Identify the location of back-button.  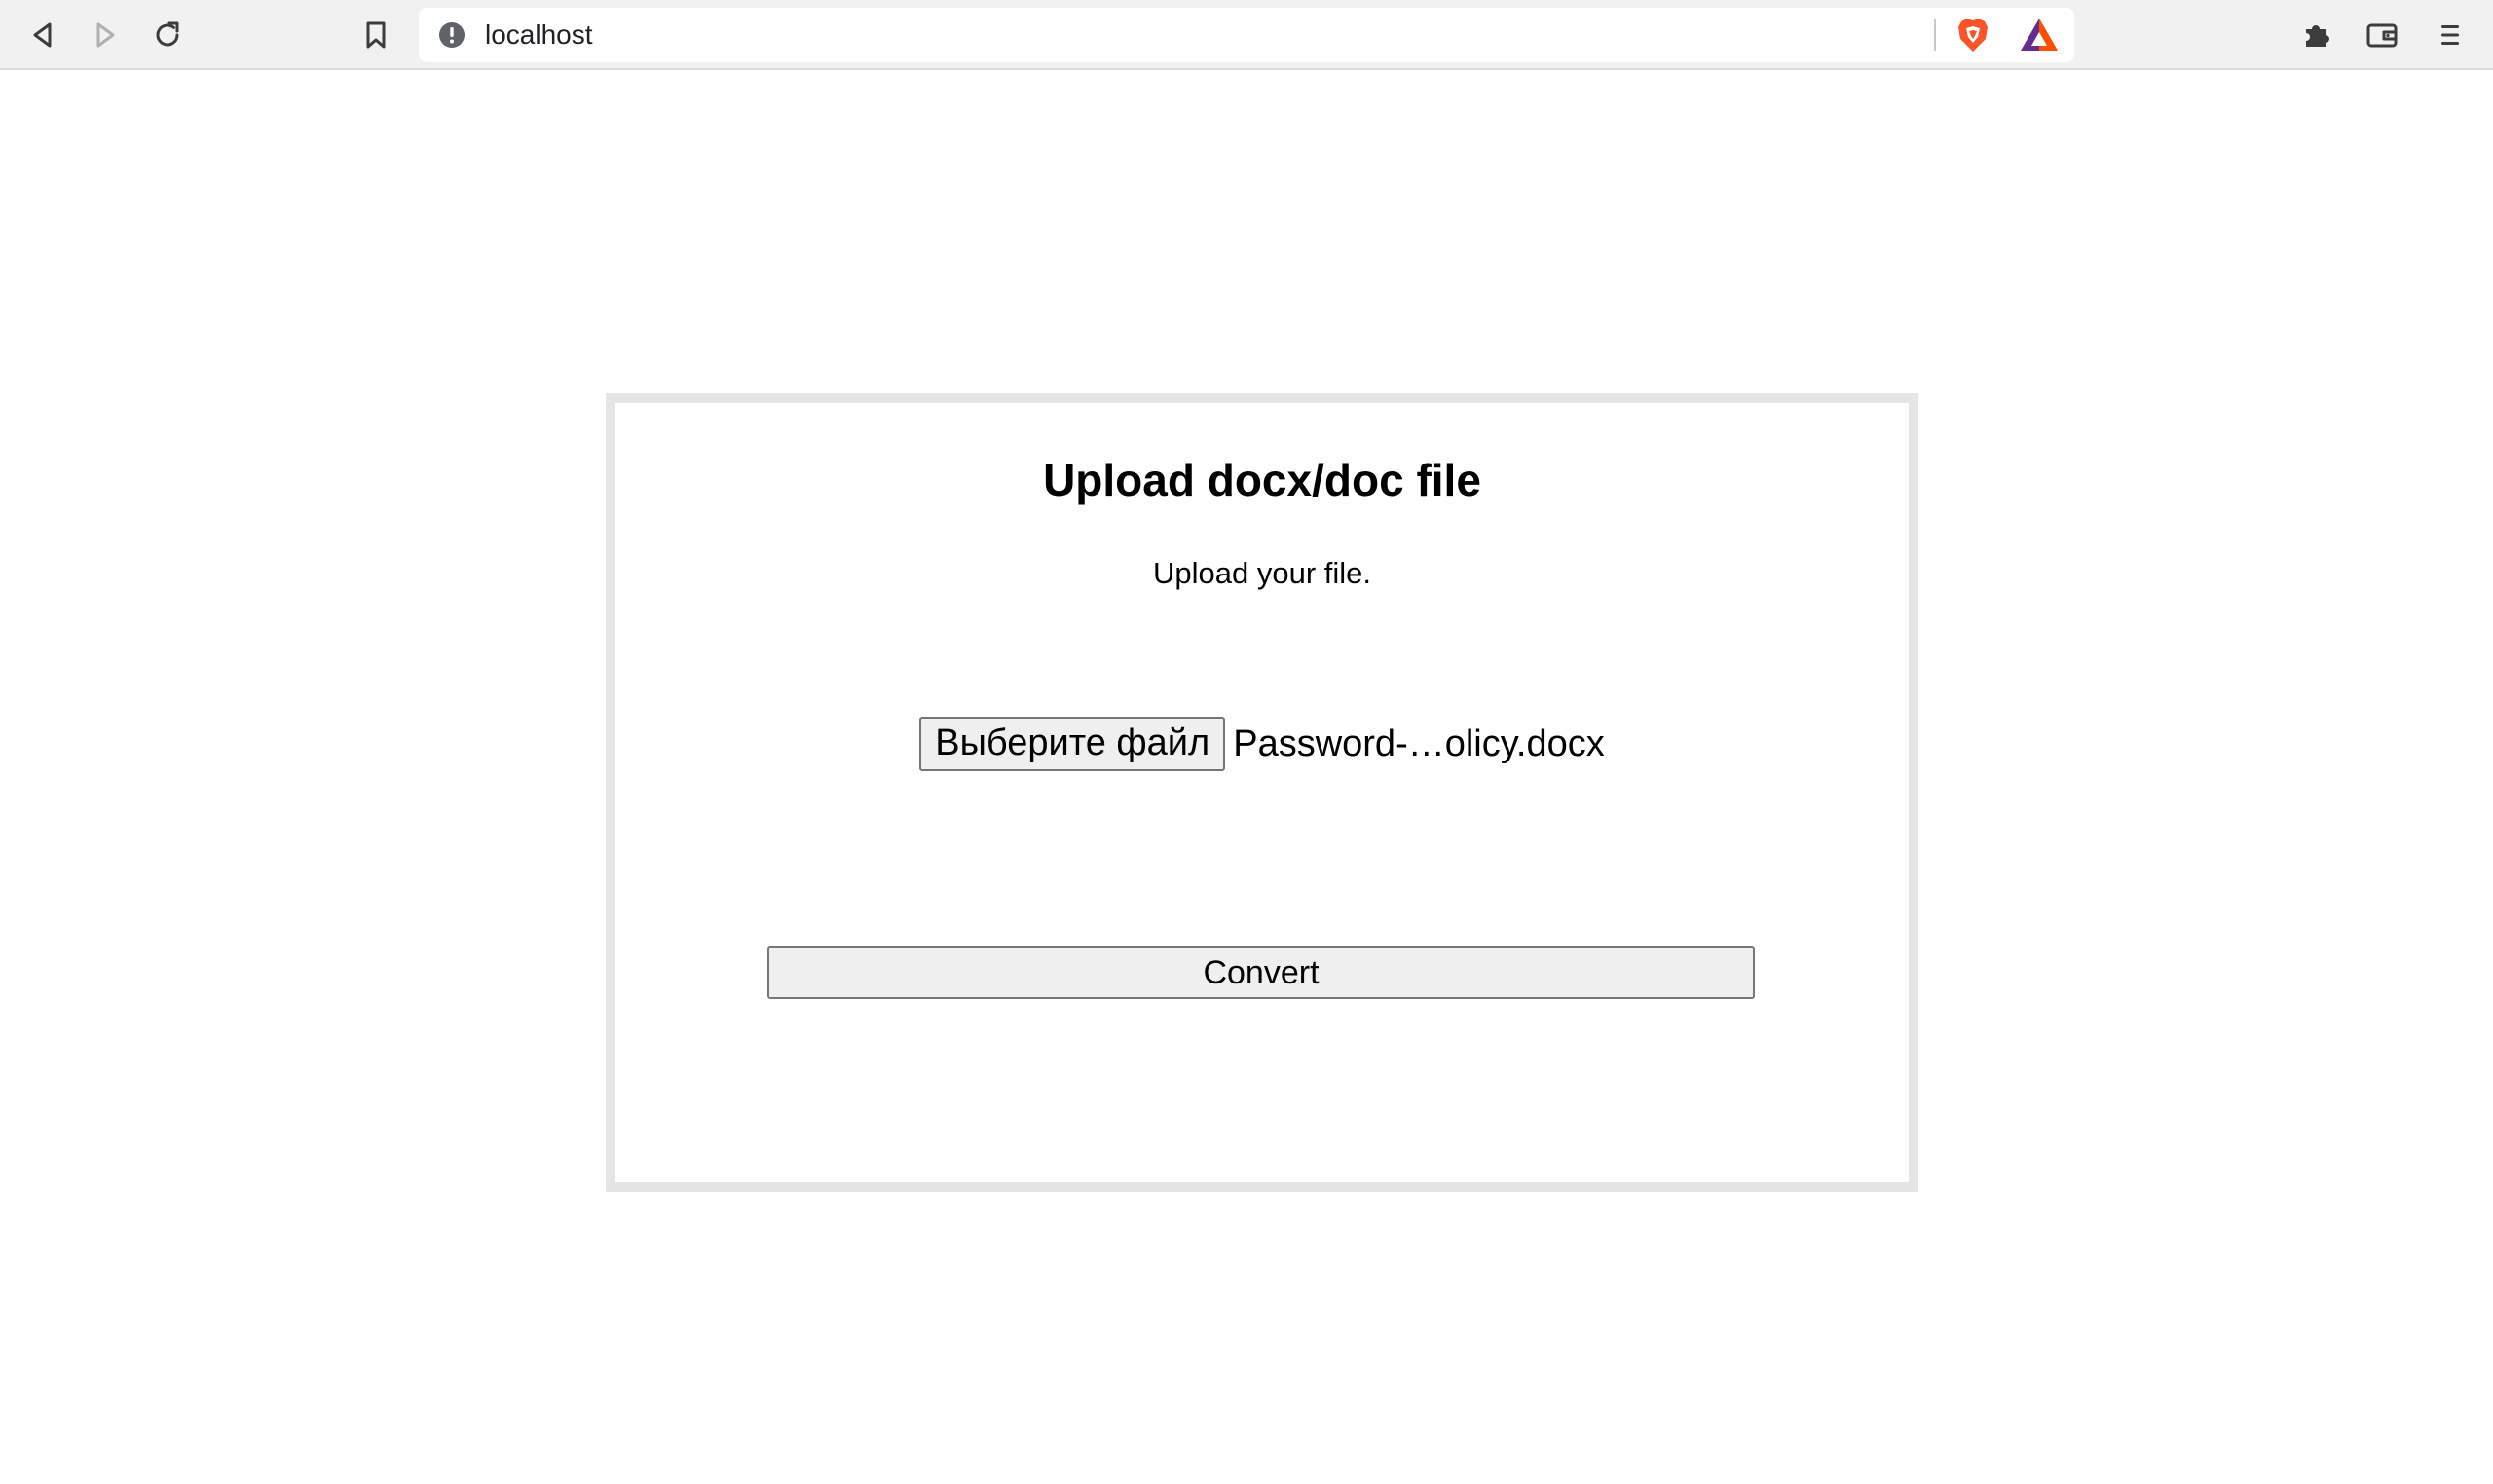
(43, 35).